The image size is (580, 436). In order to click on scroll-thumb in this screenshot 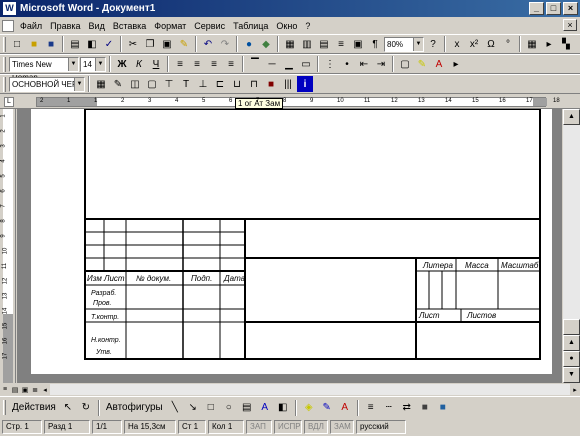, I will do `click(571, 327)`.